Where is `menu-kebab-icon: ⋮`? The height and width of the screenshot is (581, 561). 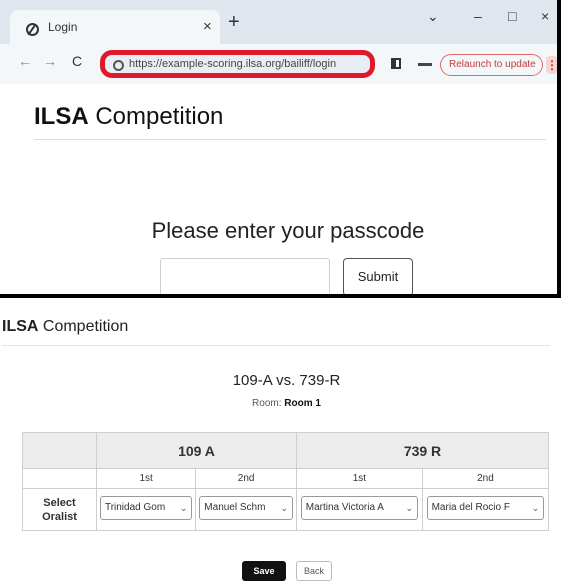 menu-kebab-icon: ⋮ is located at coordinates (551, 65).